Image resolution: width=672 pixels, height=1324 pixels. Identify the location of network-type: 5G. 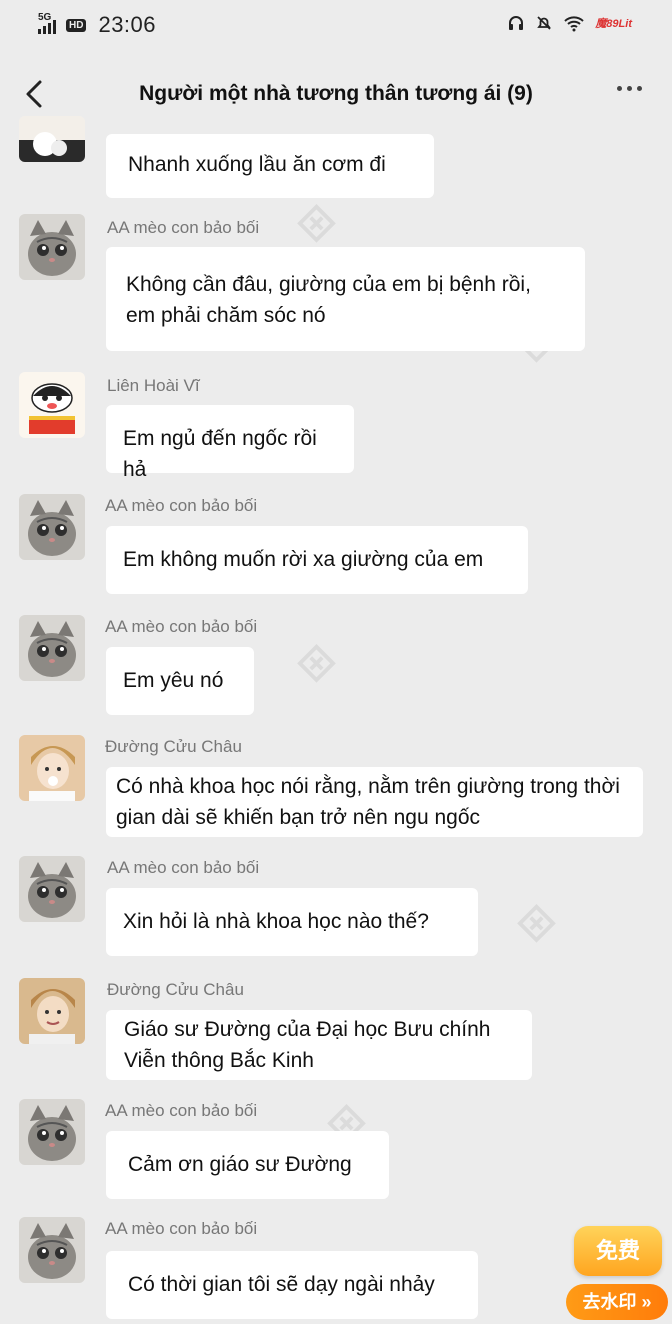
(45, 17).